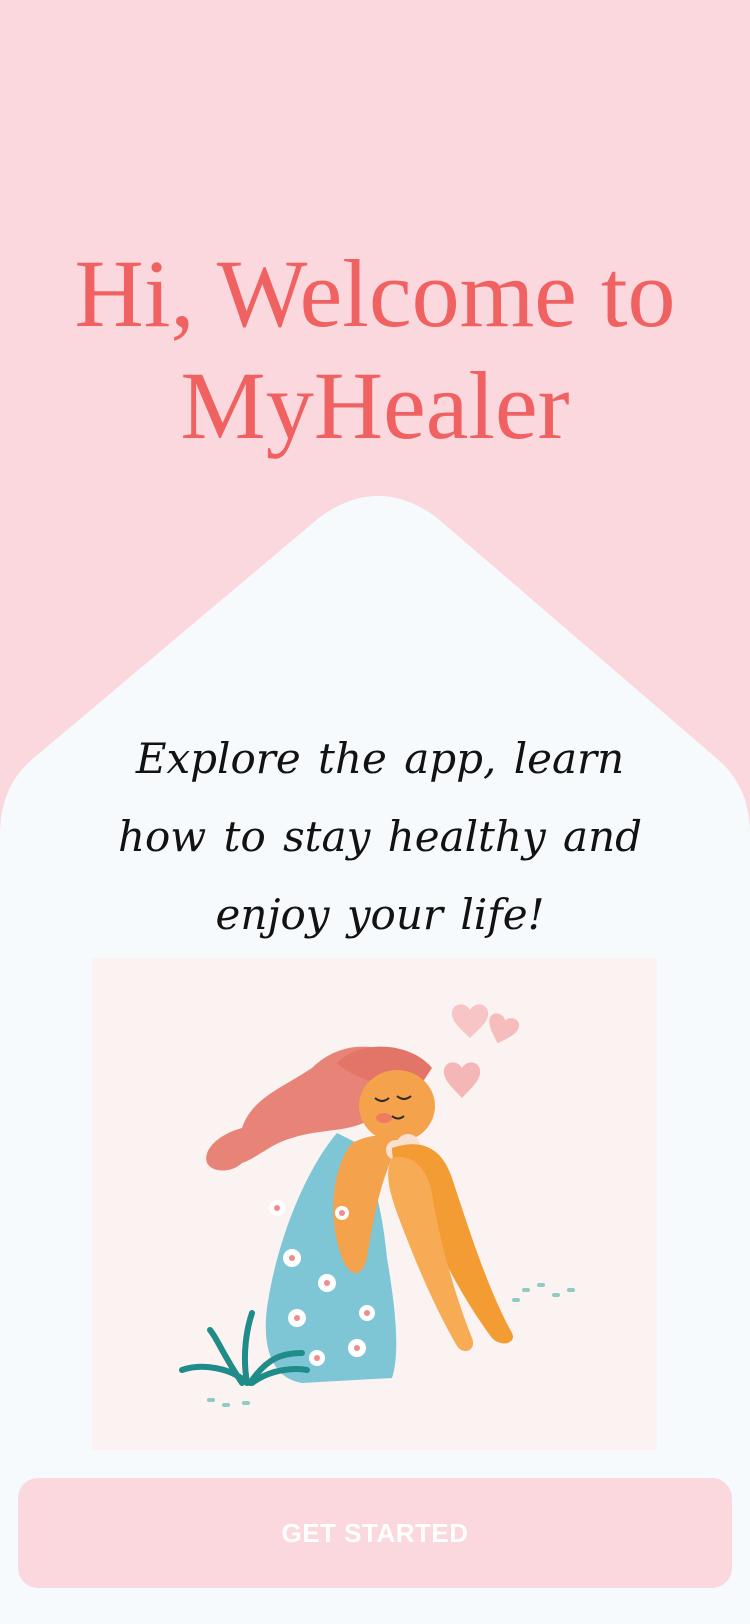  Describe the element at coordinates (375, 1533) in the screenshot. I see `get-started-button: GET STARTED` at that location.